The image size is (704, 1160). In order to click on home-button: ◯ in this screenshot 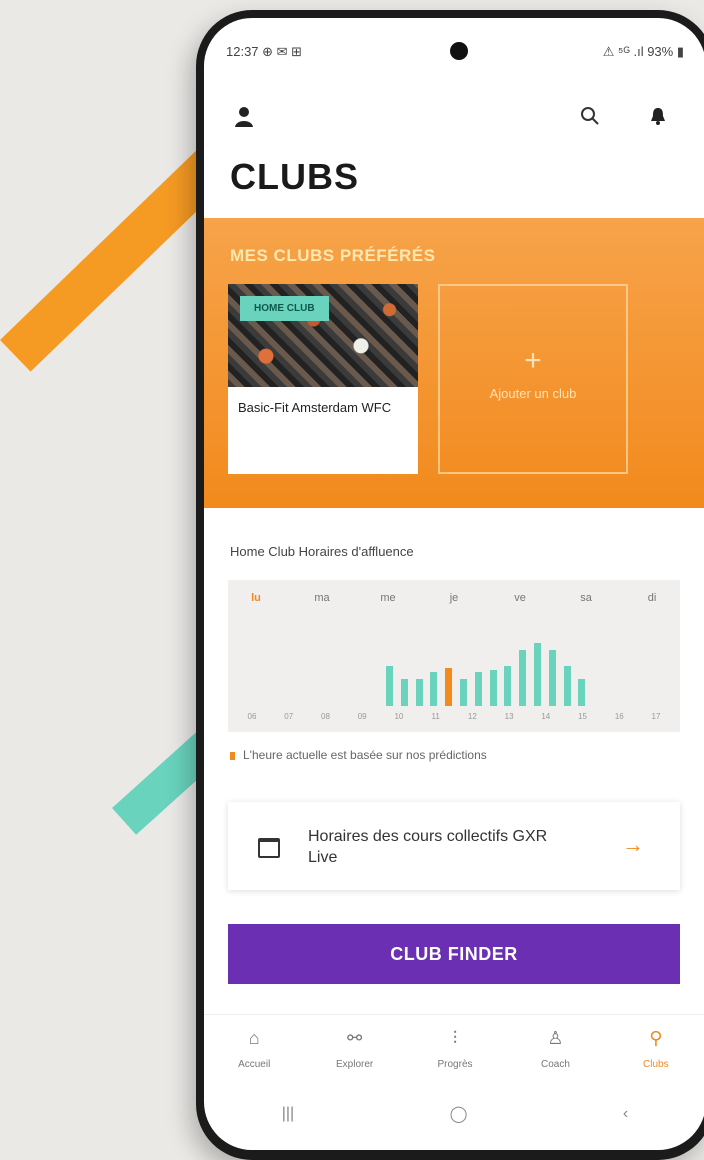, I will do `click(459, 1114)`.